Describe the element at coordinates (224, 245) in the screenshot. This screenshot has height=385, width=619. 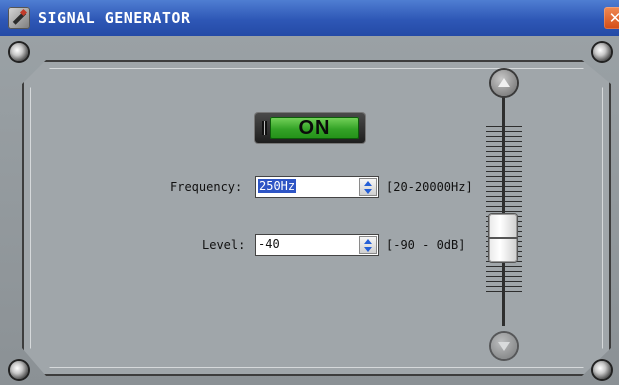
I see `level-label: Level:` at that location.